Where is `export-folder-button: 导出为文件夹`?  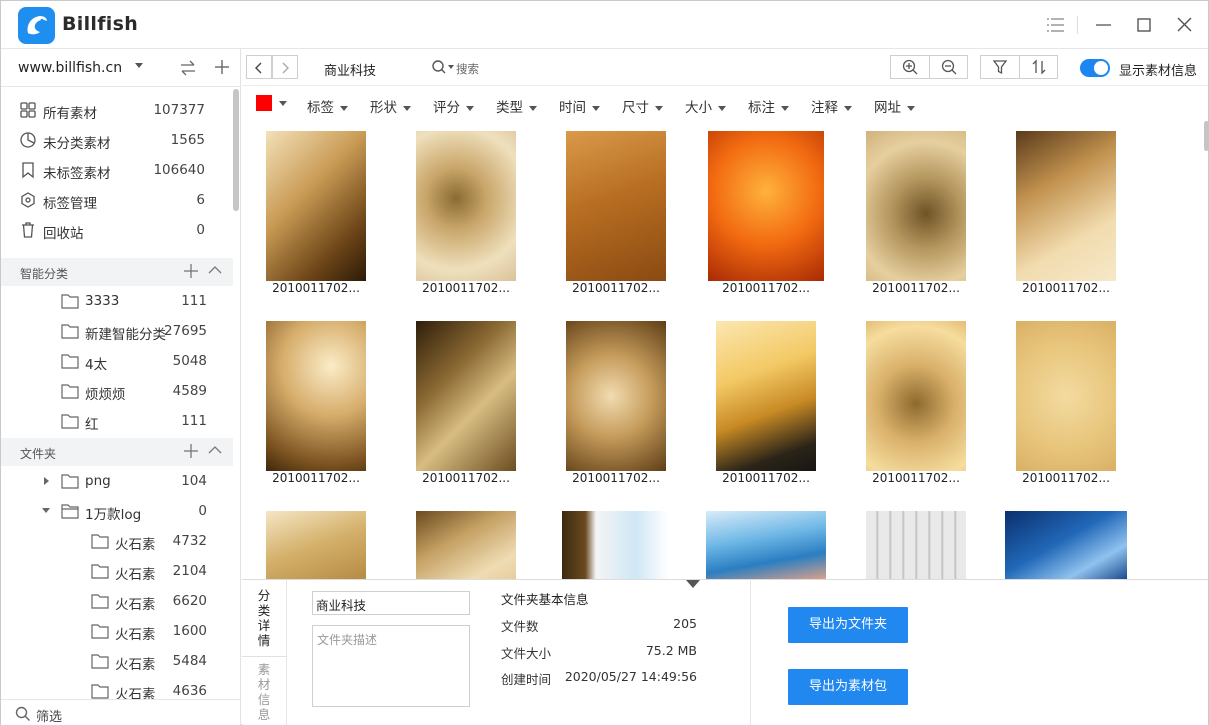
export-folder-button: 导出为文件夹 is located at coordinates (848, 625).